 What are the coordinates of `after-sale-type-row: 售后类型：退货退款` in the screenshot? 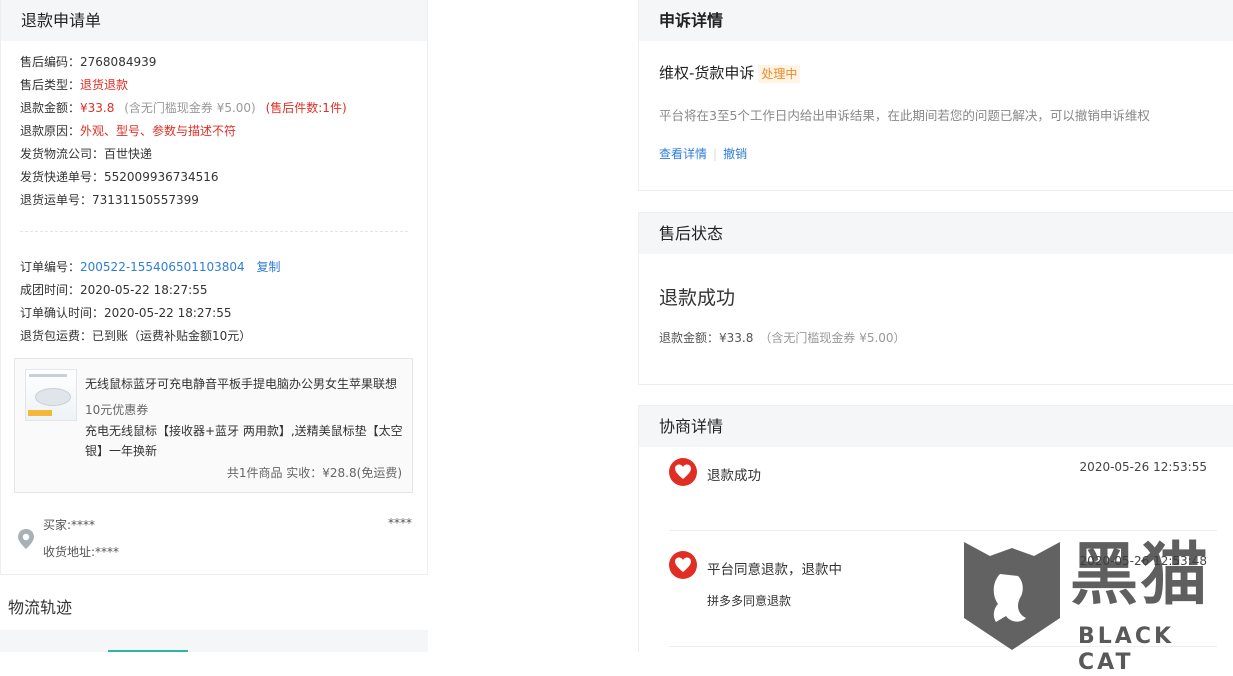 It's located at (74, 84).